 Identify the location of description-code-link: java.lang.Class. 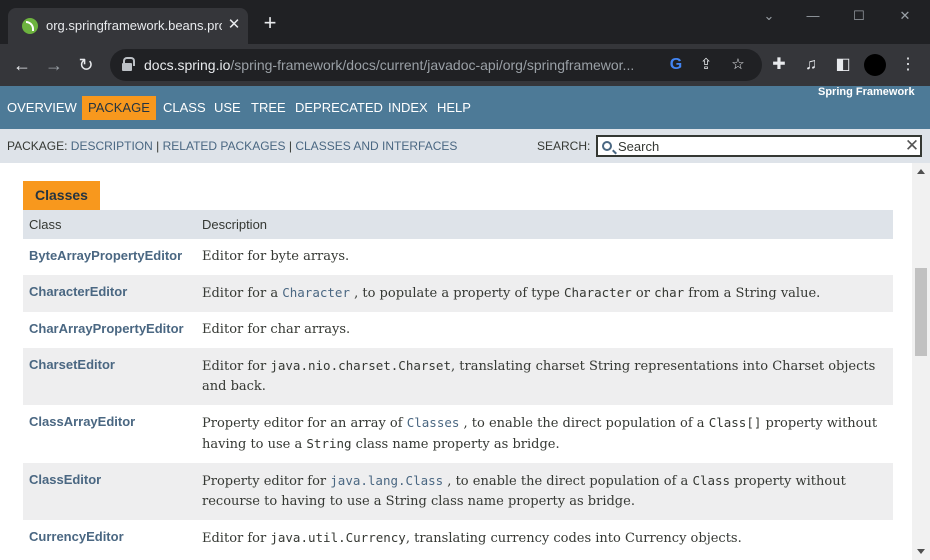
(386, 480).